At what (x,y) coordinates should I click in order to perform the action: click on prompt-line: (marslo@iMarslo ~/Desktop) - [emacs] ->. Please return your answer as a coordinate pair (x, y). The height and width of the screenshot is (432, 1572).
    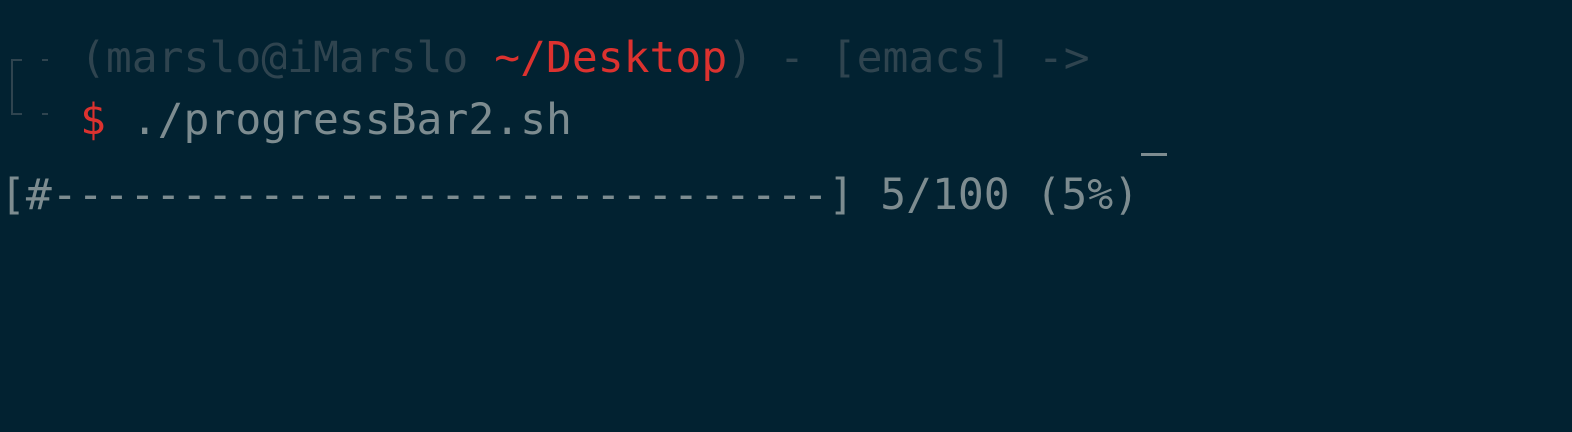
    Looking at the image, I should click on (585, 58).